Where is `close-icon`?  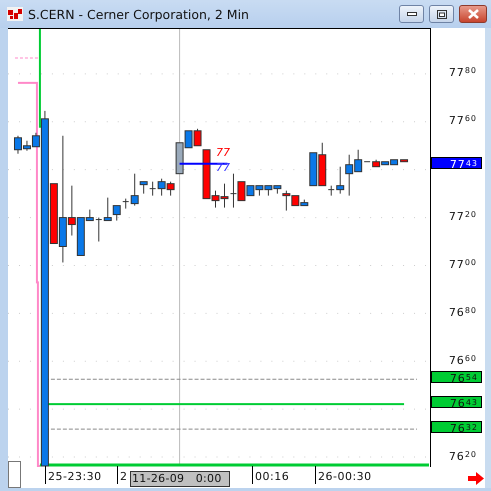
close-icon is located at coordinates (473, 14).